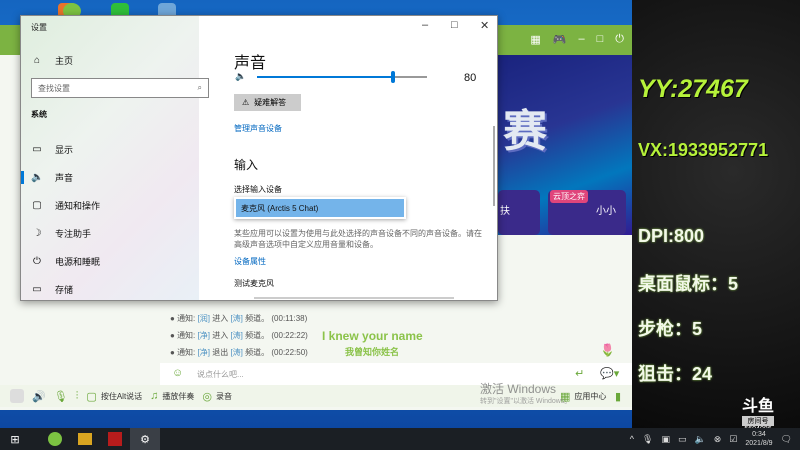 This screenshot has width=800, height=450. I want to click on nav-label: 主页, so click(64, 61).